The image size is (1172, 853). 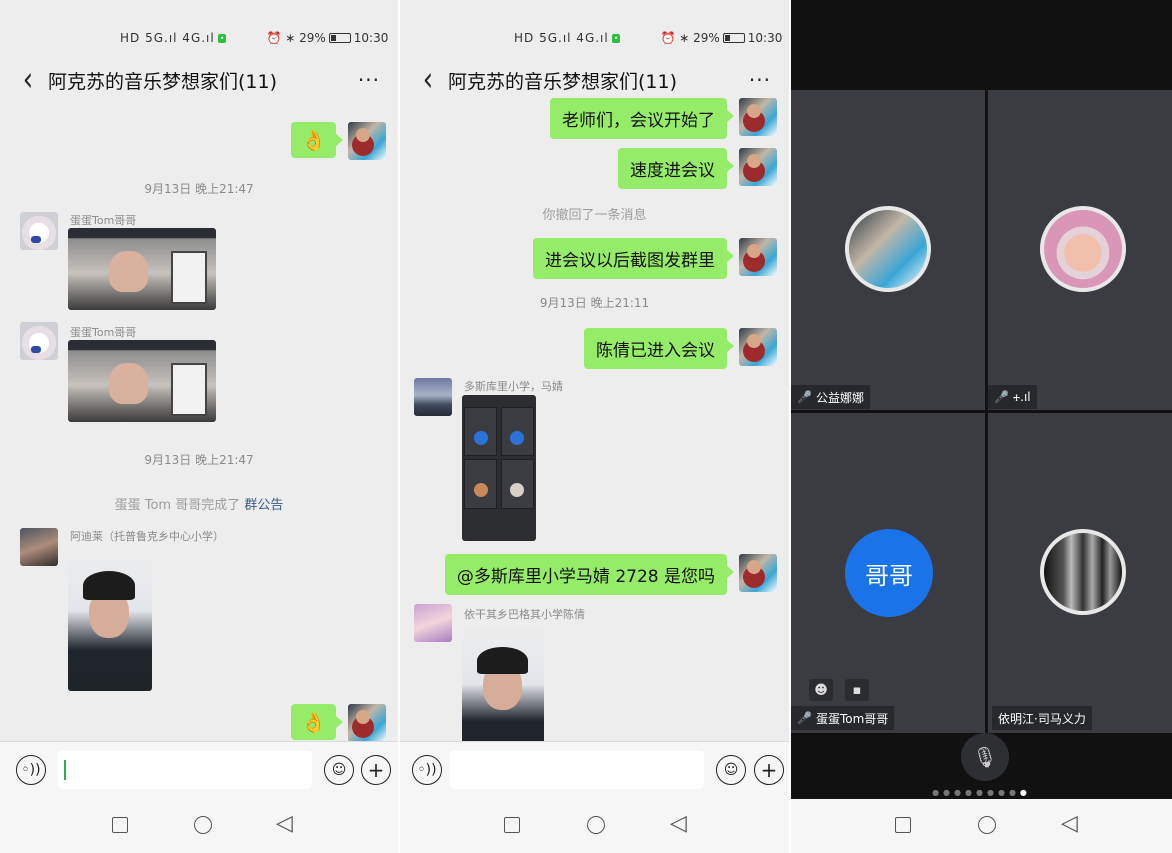 I want to click on participant-tile: 依明江·司马义力, so click(x=1080, y=573).